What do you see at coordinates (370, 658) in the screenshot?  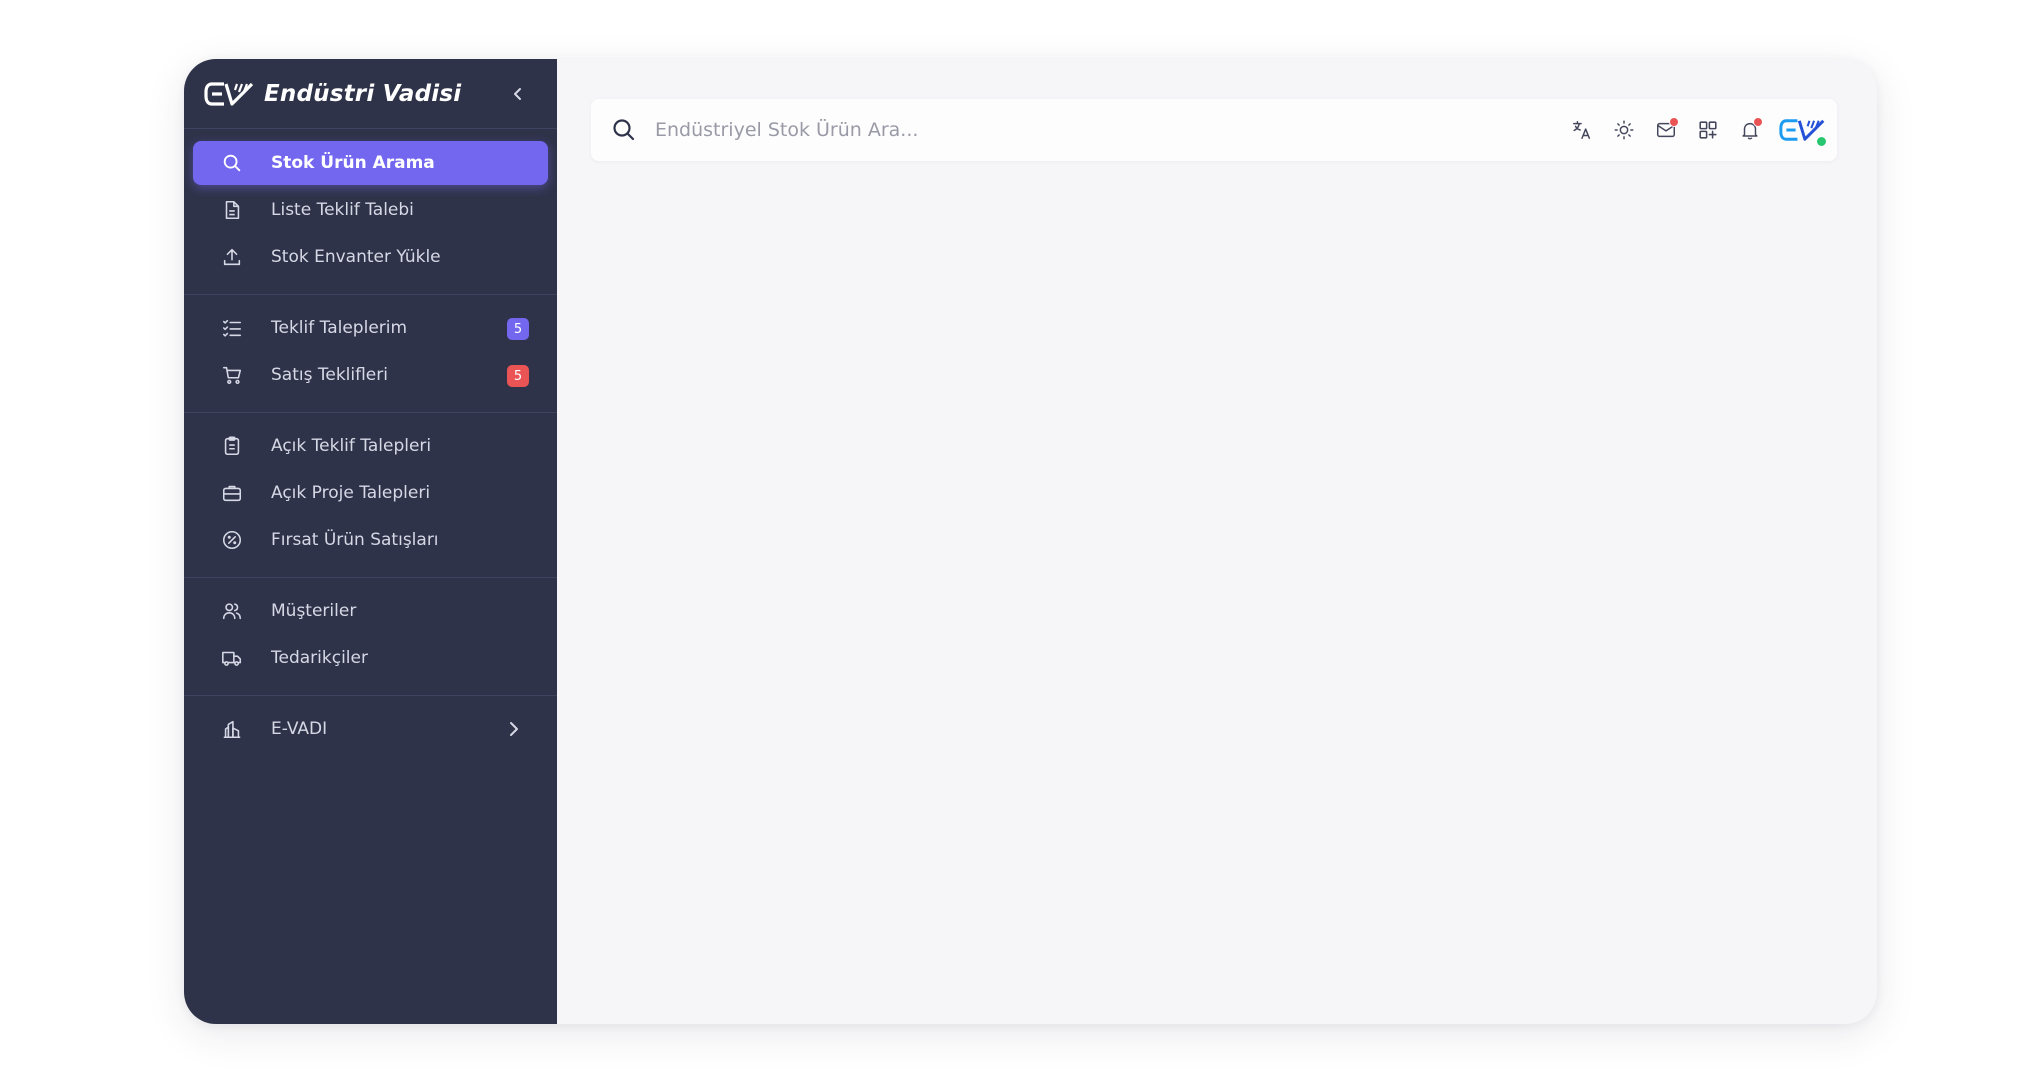 I see `sidebar-item-tedarikciler: Tedarikçiler` at bounding box center [370, 658].